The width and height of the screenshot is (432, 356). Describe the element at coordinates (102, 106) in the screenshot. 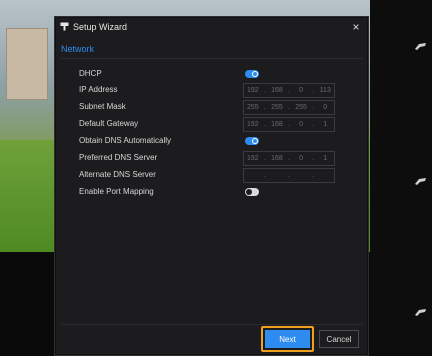

I see `subnet-mask-label: Subnet Mask` at that location.